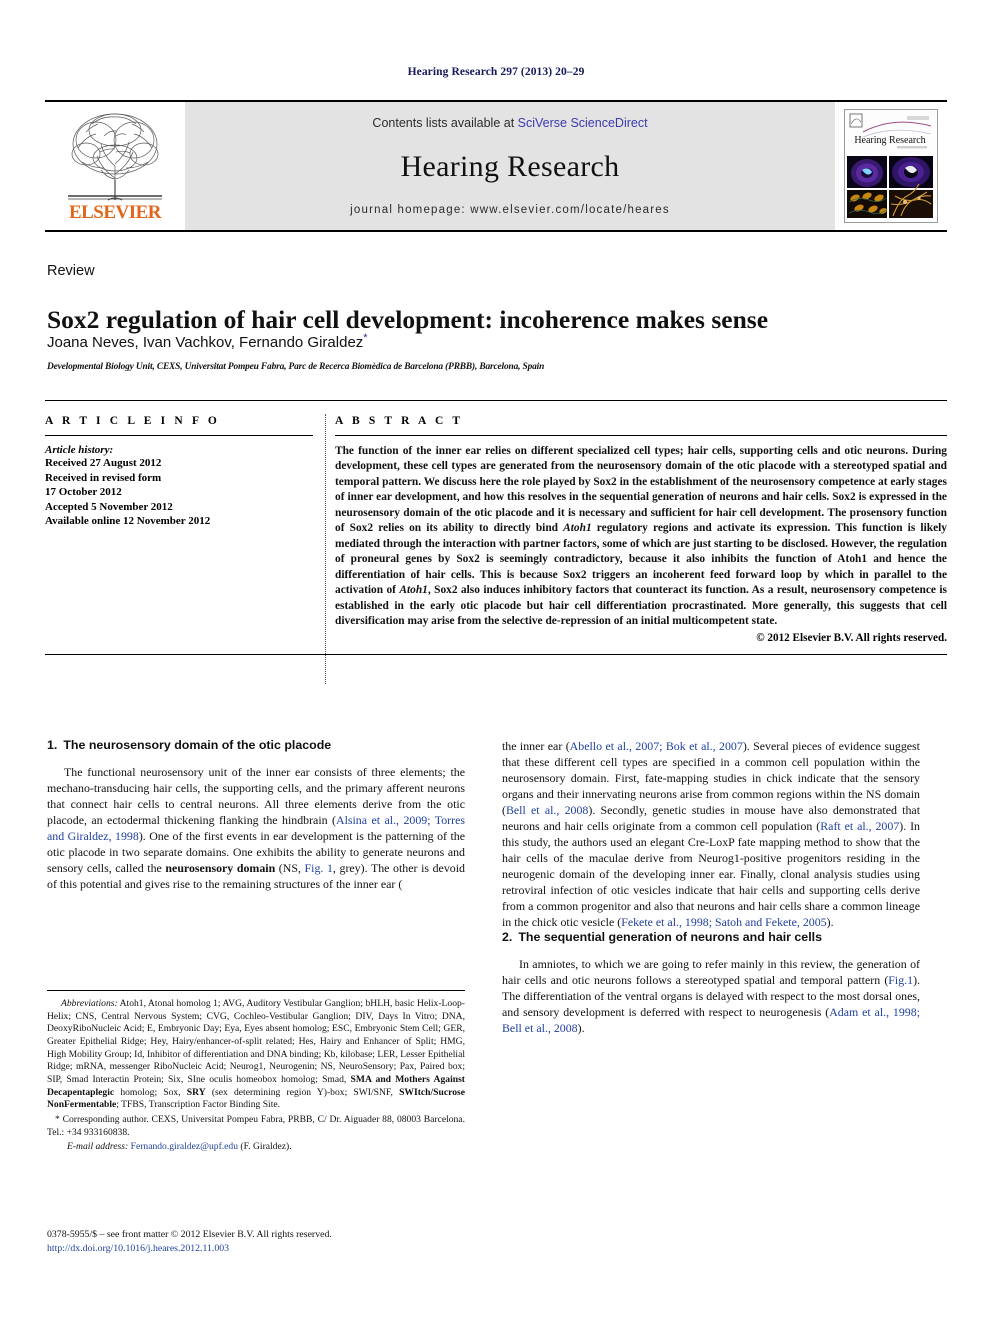 This screenshot has width=992, height=1323. I want to click on cover-image: Hearing Research, so click(891, 166).